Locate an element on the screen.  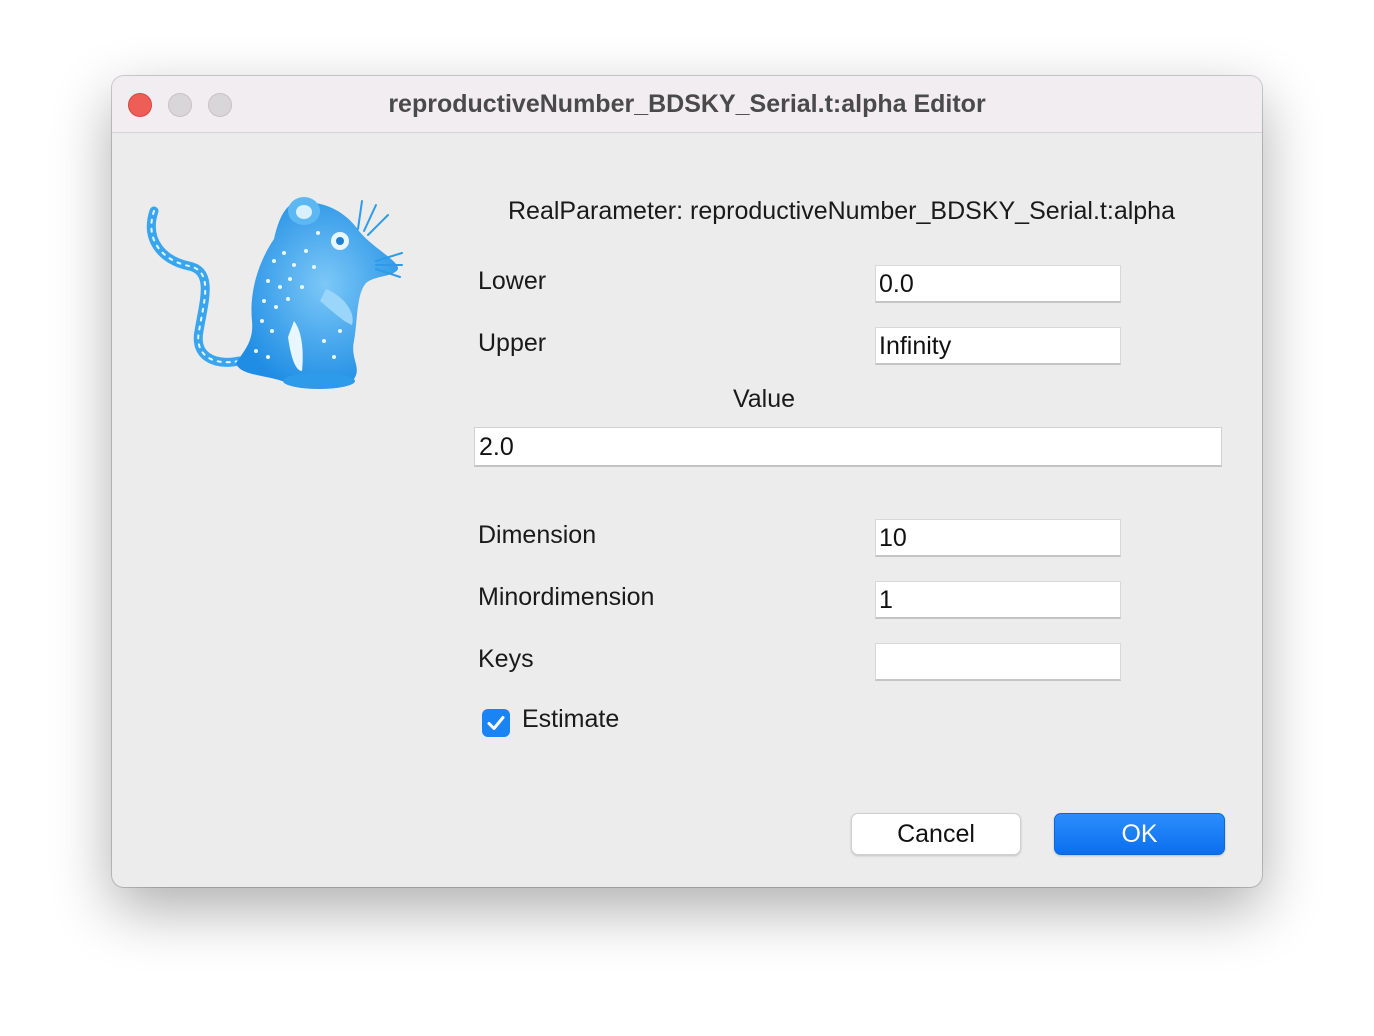
cancel-button: Cancel is located at coordinates (936, 834).